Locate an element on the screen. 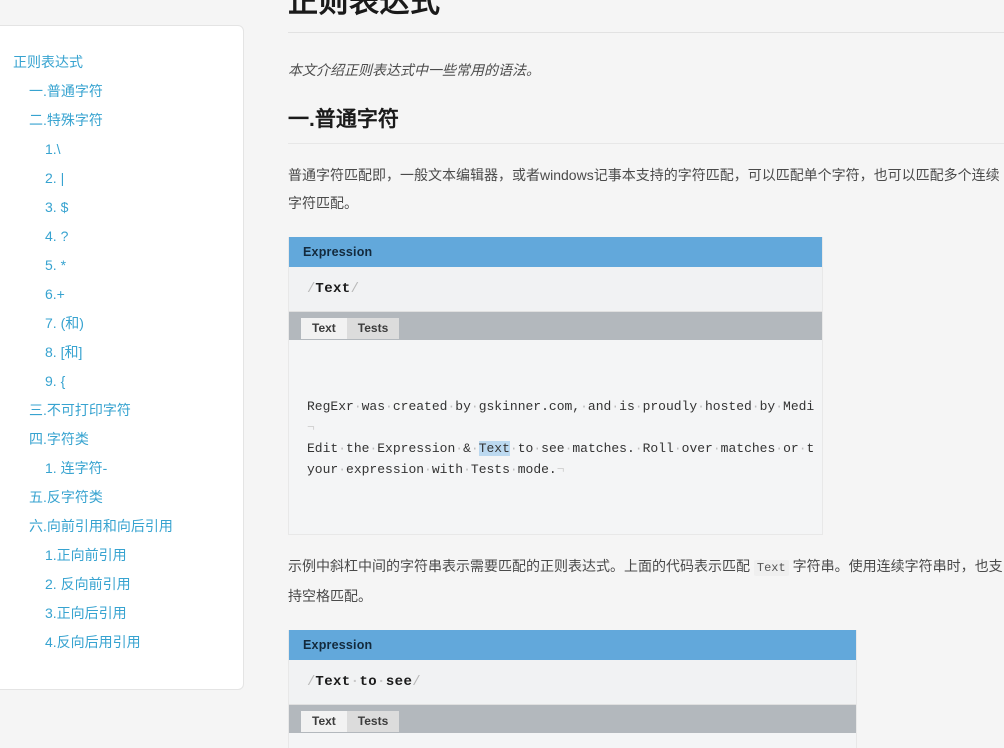 The image size is (1004, 748). toc-item: 9. { is located at coordinates (121, 381).